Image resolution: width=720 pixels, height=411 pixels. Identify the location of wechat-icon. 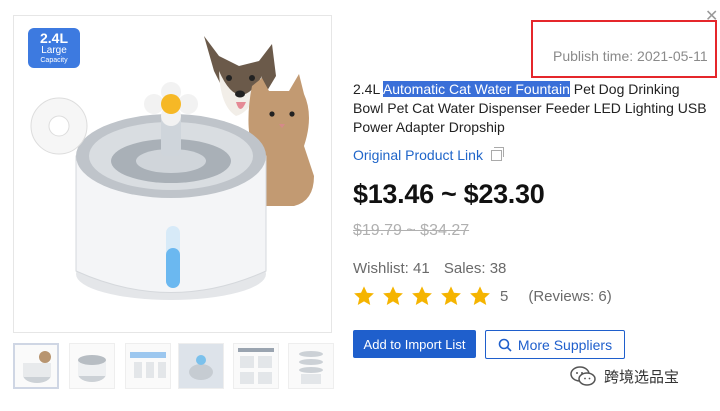
(583, 376).